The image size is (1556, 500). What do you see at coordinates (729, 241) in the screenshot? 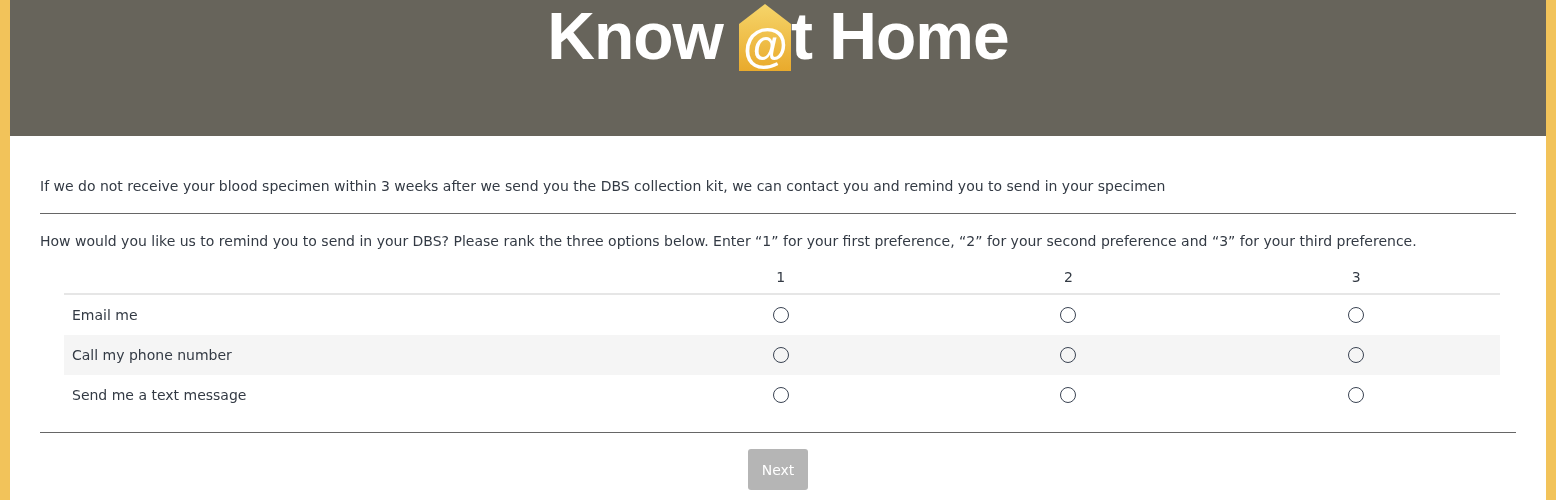
I see `question-text: How would you like us to remind you to send in your DBS? Please rank the three options below. Enter “1” for your first preference, “2” for your second preference and “3” for your third preference.` at bounding box center [729, 241].